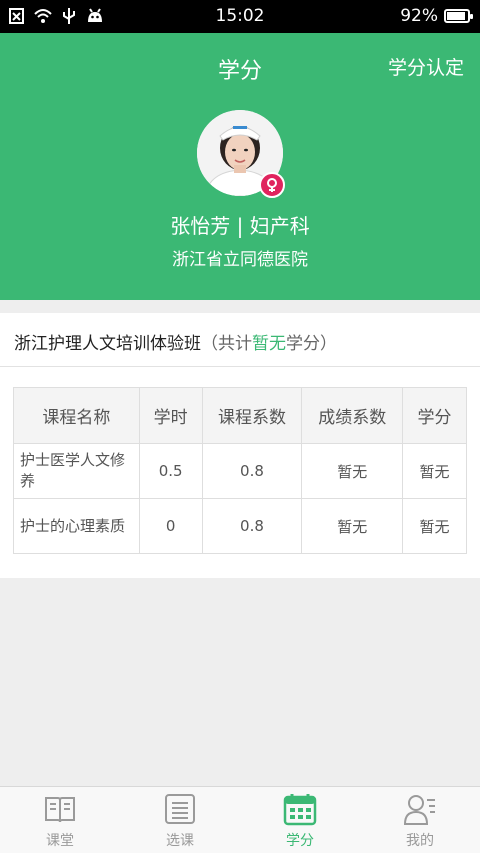 This screenshot has width=480, height=853. I want to click on female-icon, so click(272, 185).